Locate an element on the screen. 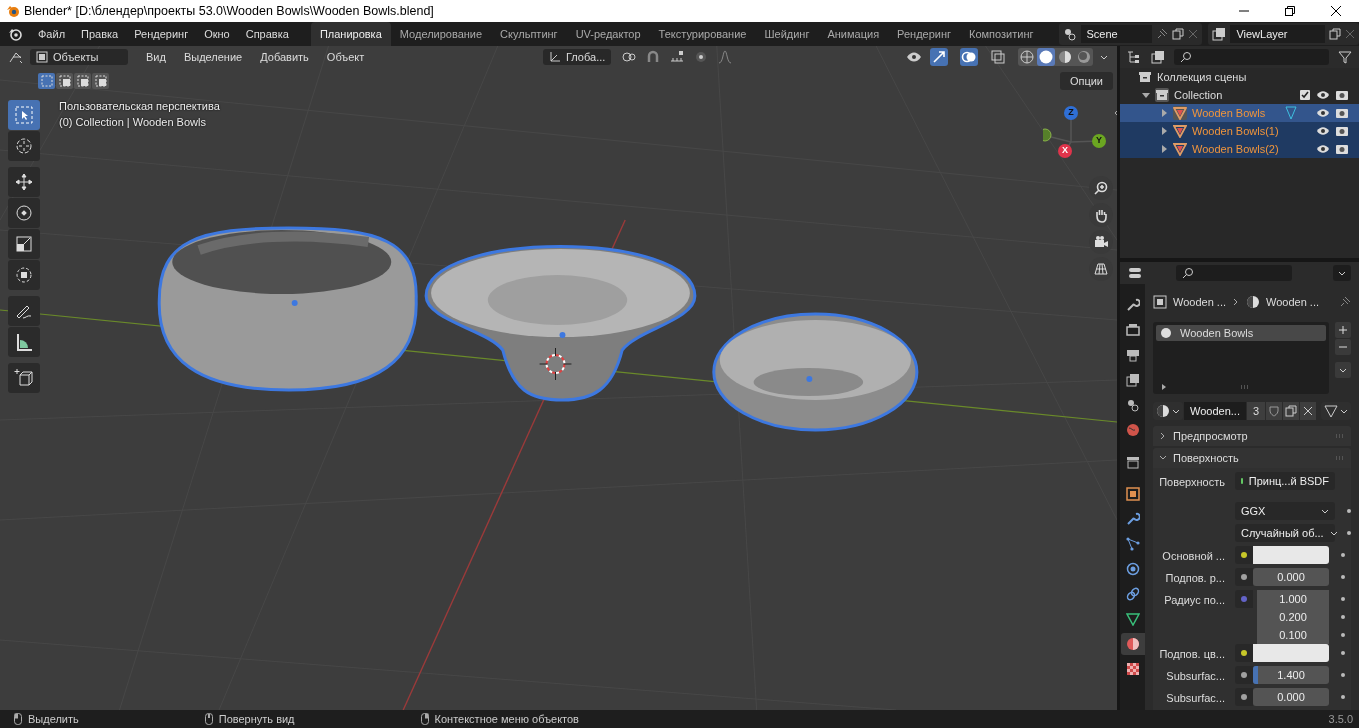 This screenshot has width=1359, height=728. workspace-tab: Шейдинг is located at coordinates (787, 34).